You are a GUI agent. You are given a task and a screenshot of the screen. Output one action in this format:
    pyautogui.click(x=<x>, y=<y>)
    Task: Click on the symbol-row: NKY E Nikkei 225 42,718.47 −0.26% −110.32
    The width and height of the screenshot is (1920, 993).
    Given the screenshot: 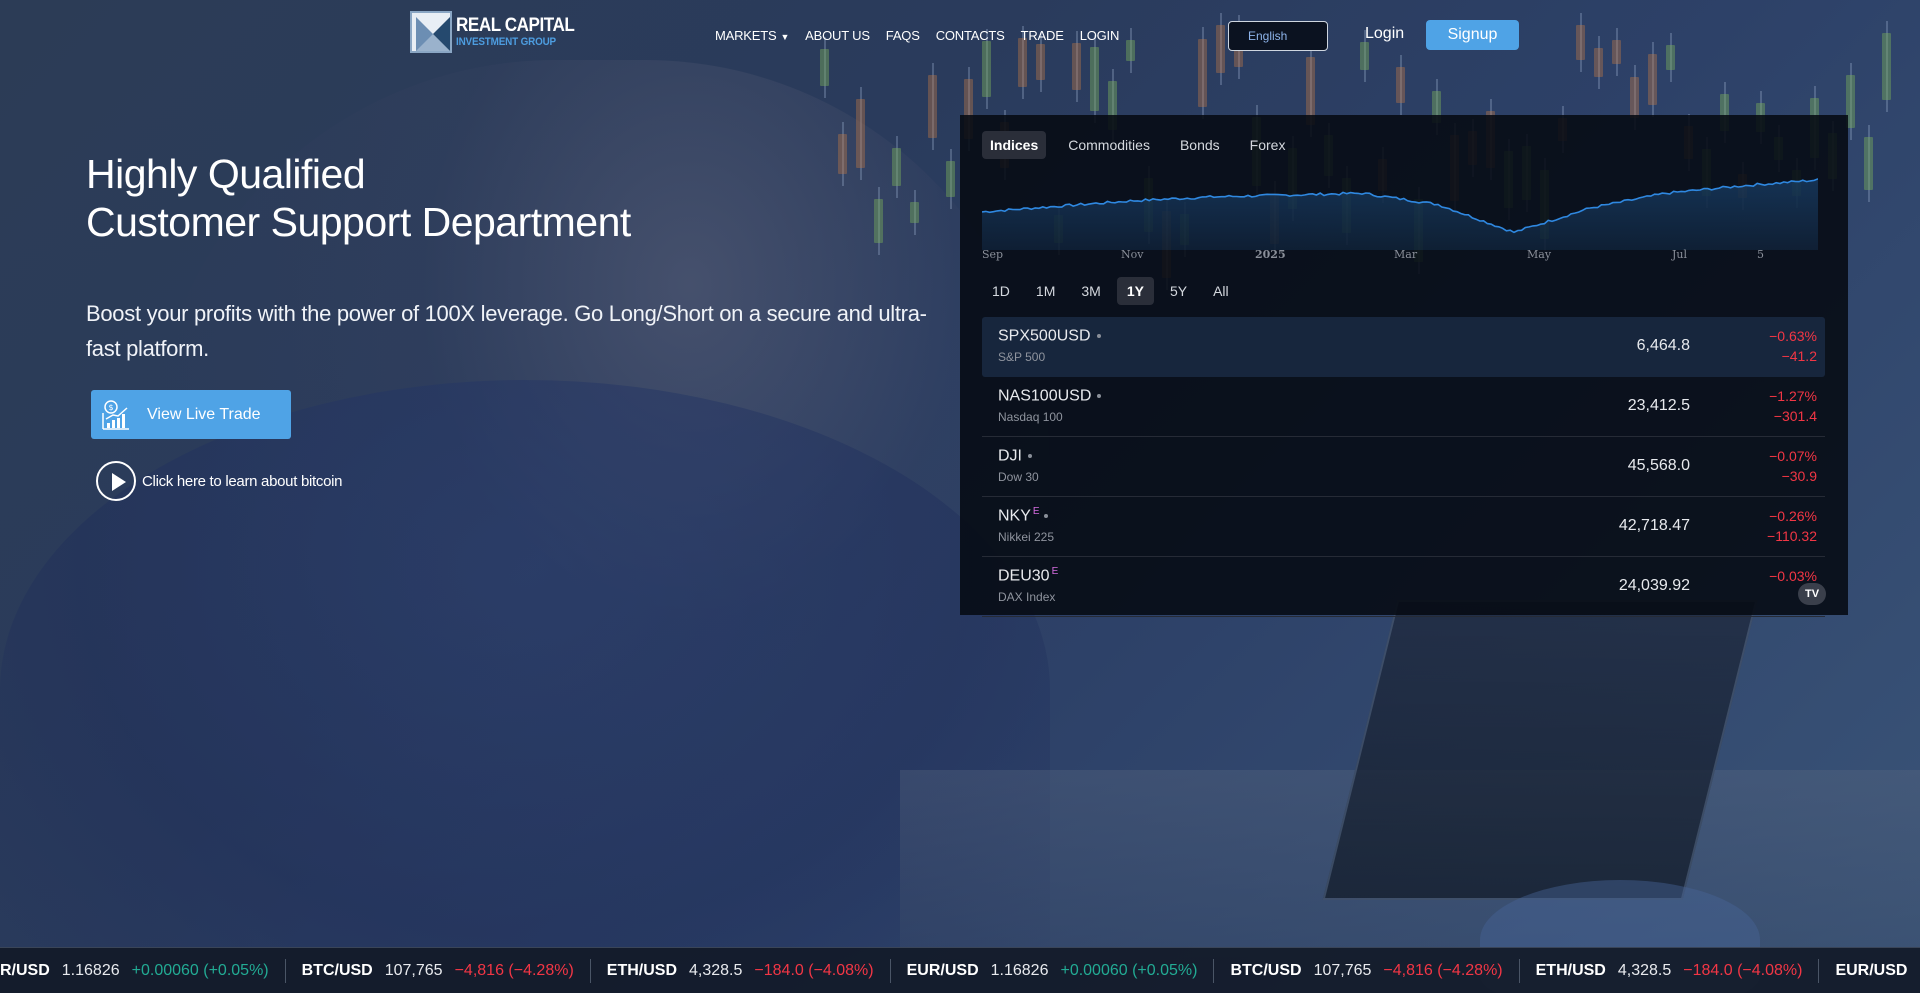 What is the action you would take?
    pyautogui.click(x=1403, y=527)
    